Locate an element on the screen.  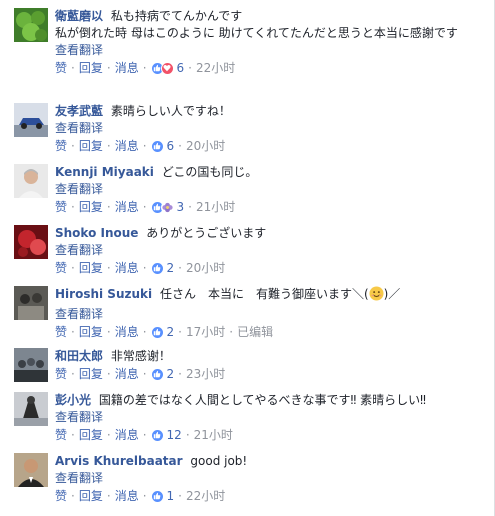
comment-actions: 赞 · 回复 · 消息 · 3 · 21小时 is located at coordinates (271, 207).